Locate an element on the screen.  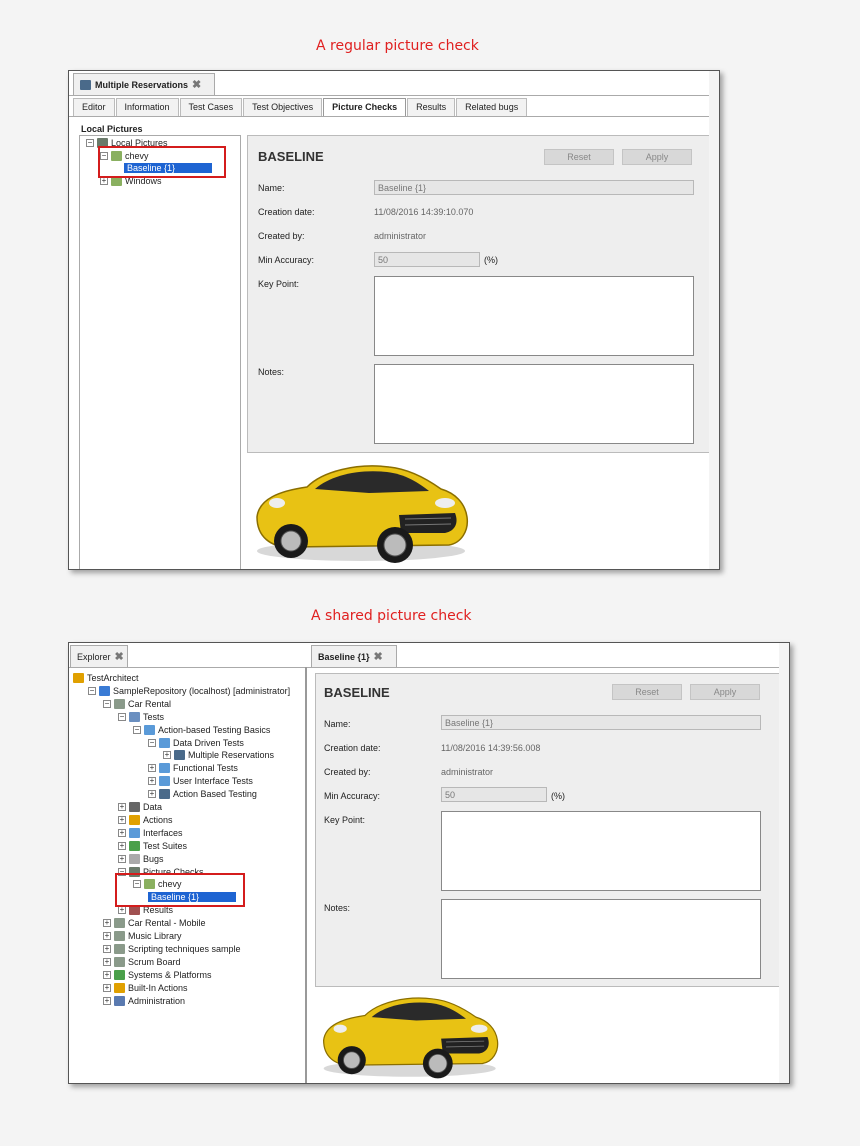
tree-row-label: Car Rental is located at coordinates (150, 703).